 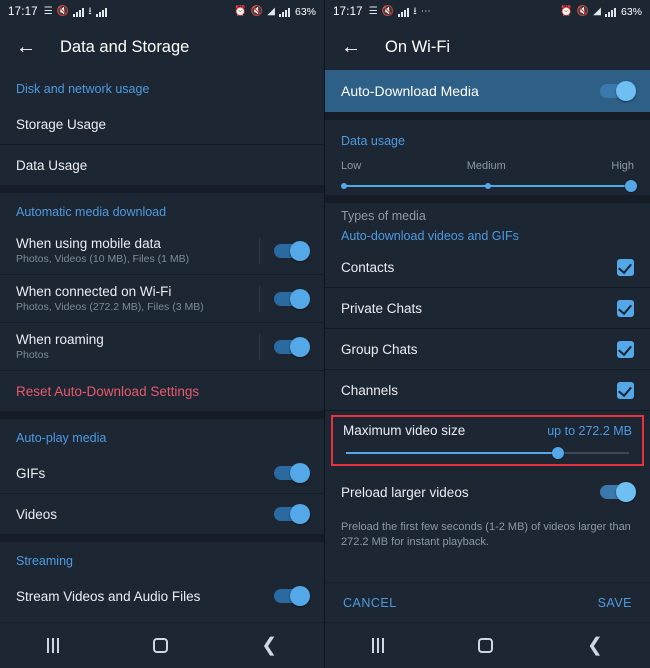 I want to click on auto-download-subheader-wrap: Auto-download videos and GIFs, so click(x=487, y=235).